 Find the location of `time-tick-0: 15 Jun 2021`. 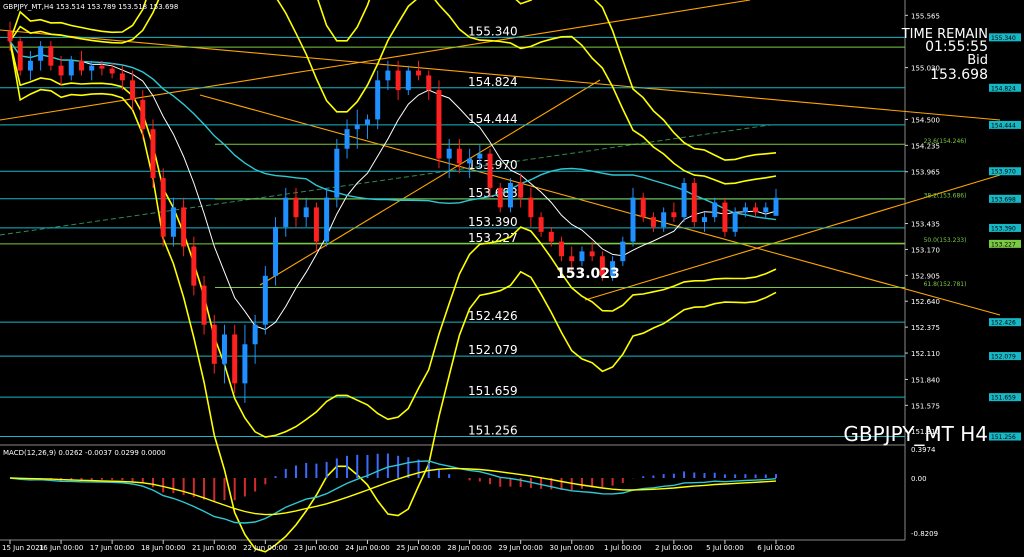

time-tick-0: 15 Jun 2021 is located at coordinates (23, 548).